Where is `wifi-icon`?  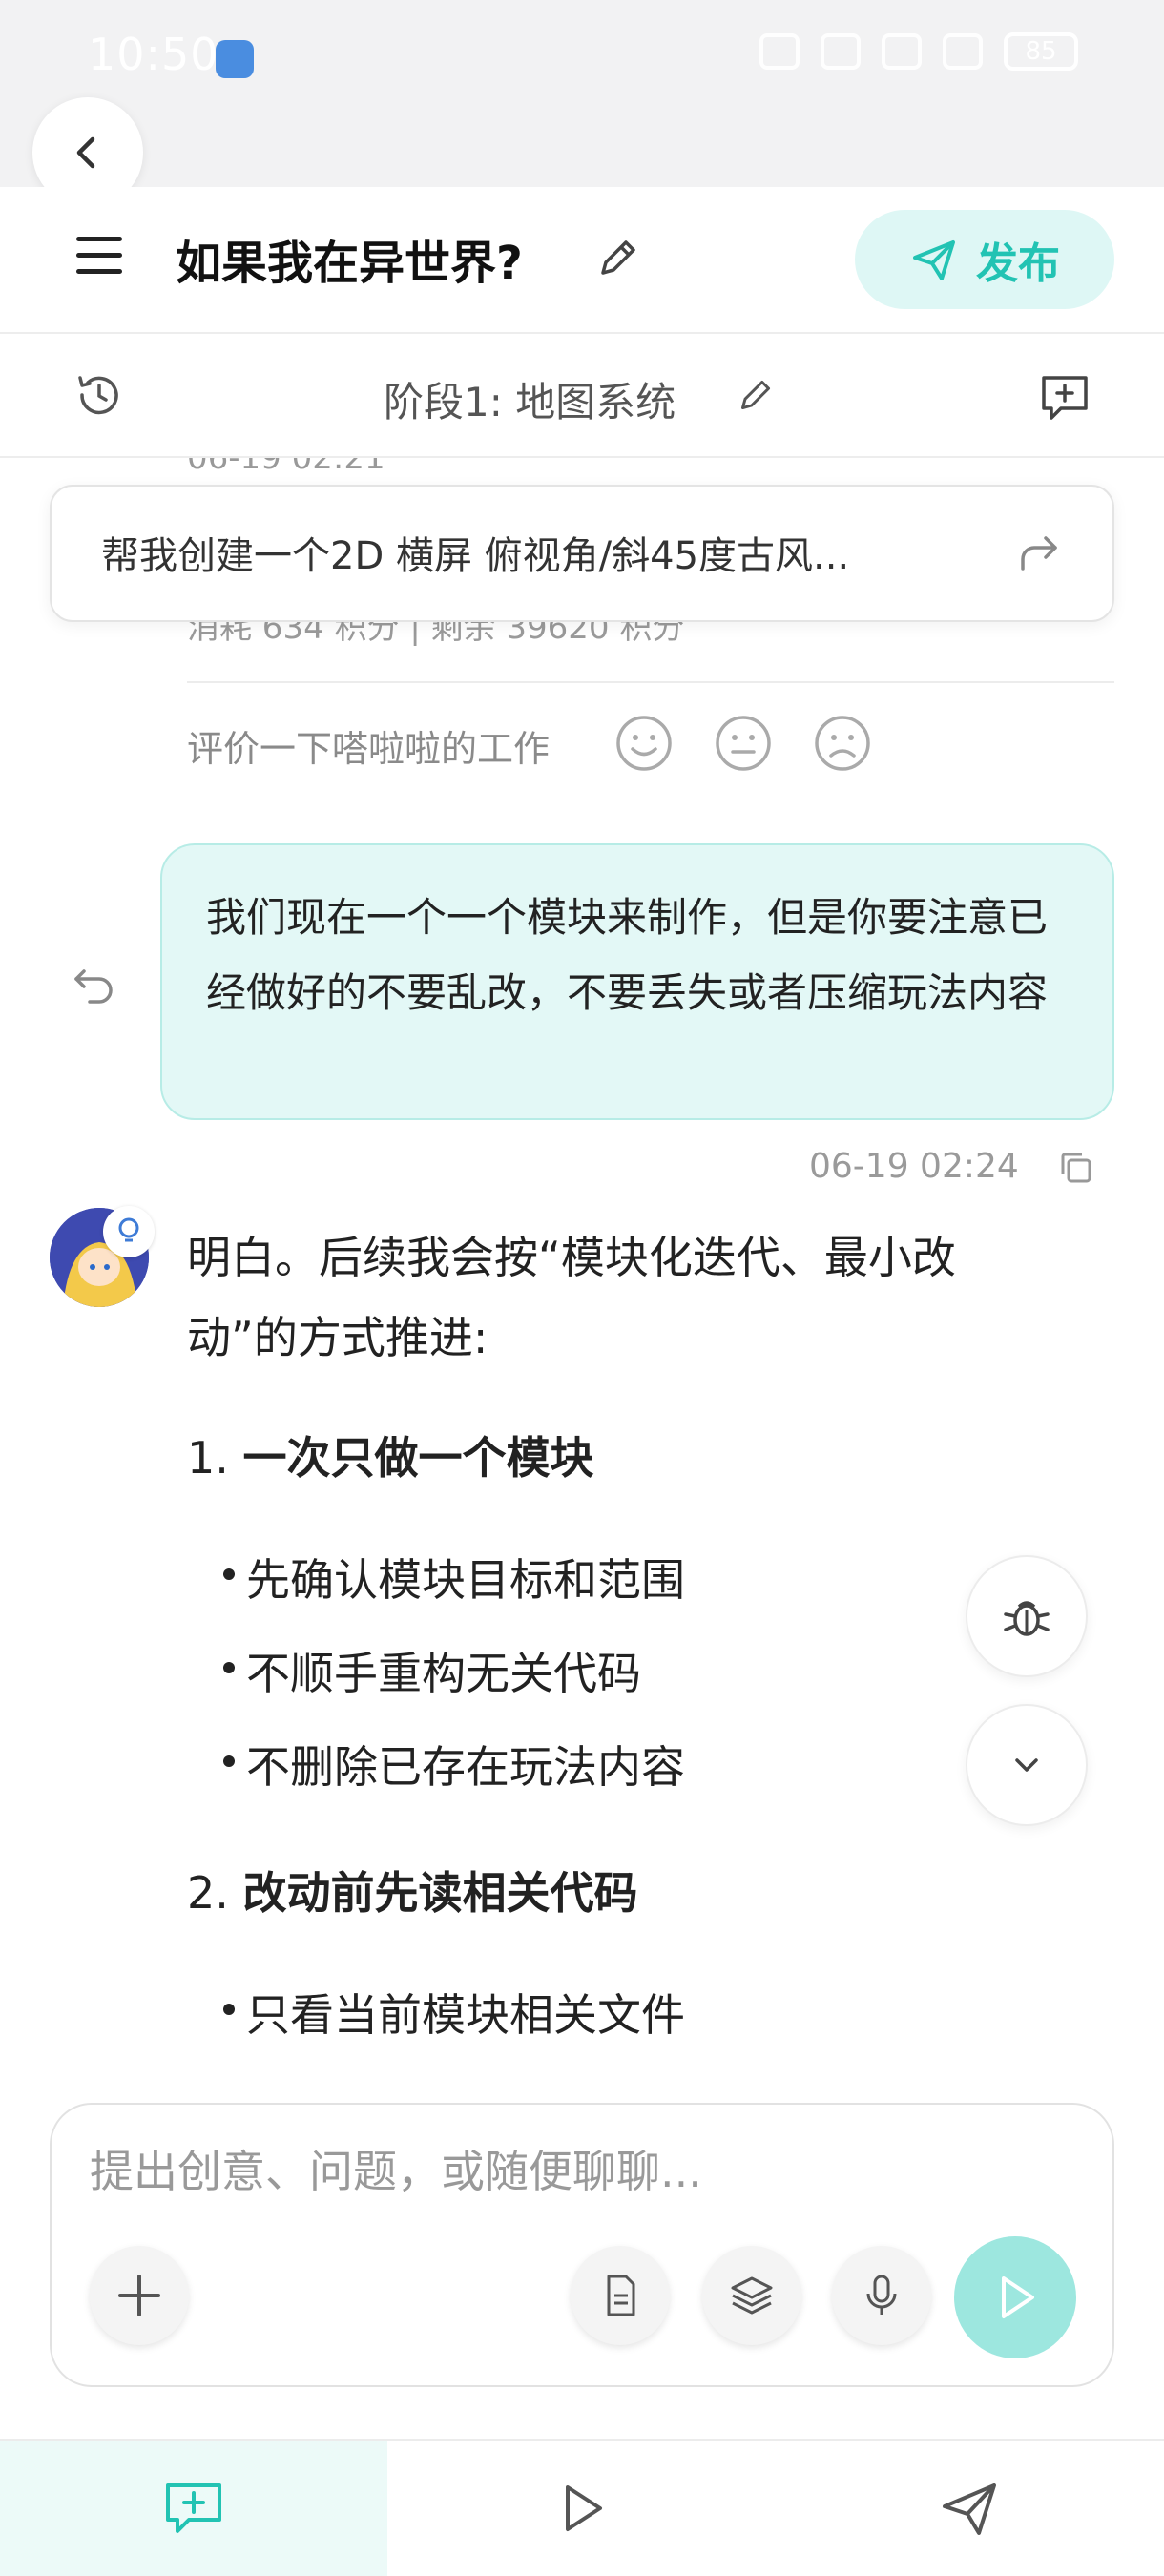 wifi-icon is located at coordinates (902, 51).